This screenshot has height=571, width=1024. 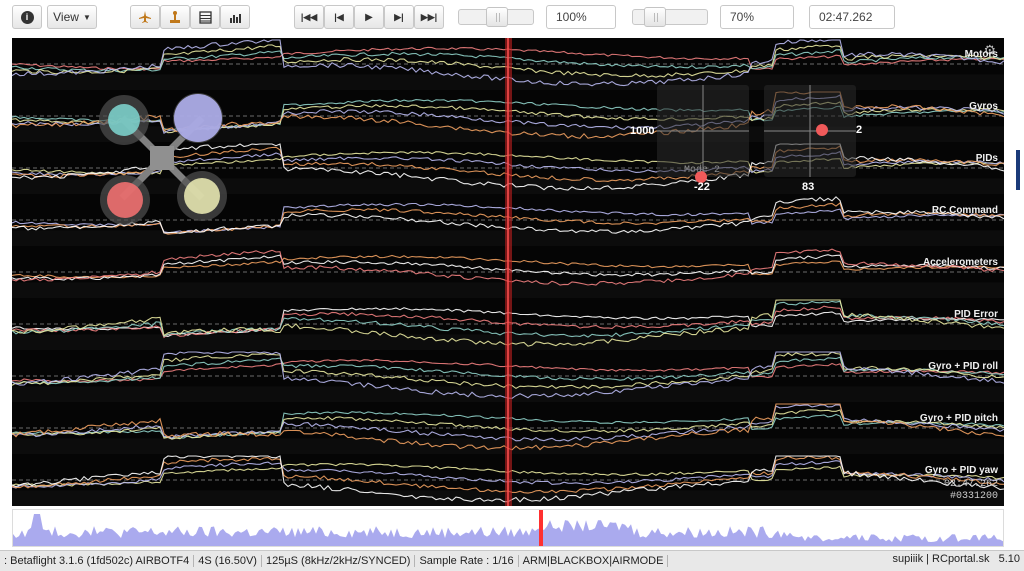 I want to click on zoom-slider, so click(x=496, y=17).